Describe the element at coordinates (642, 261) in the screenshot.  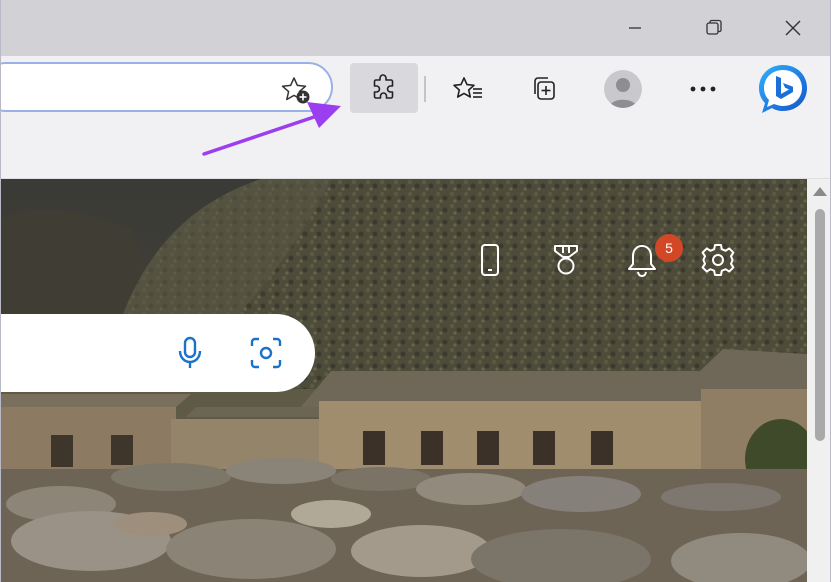
I see `bell-icon` at that location.